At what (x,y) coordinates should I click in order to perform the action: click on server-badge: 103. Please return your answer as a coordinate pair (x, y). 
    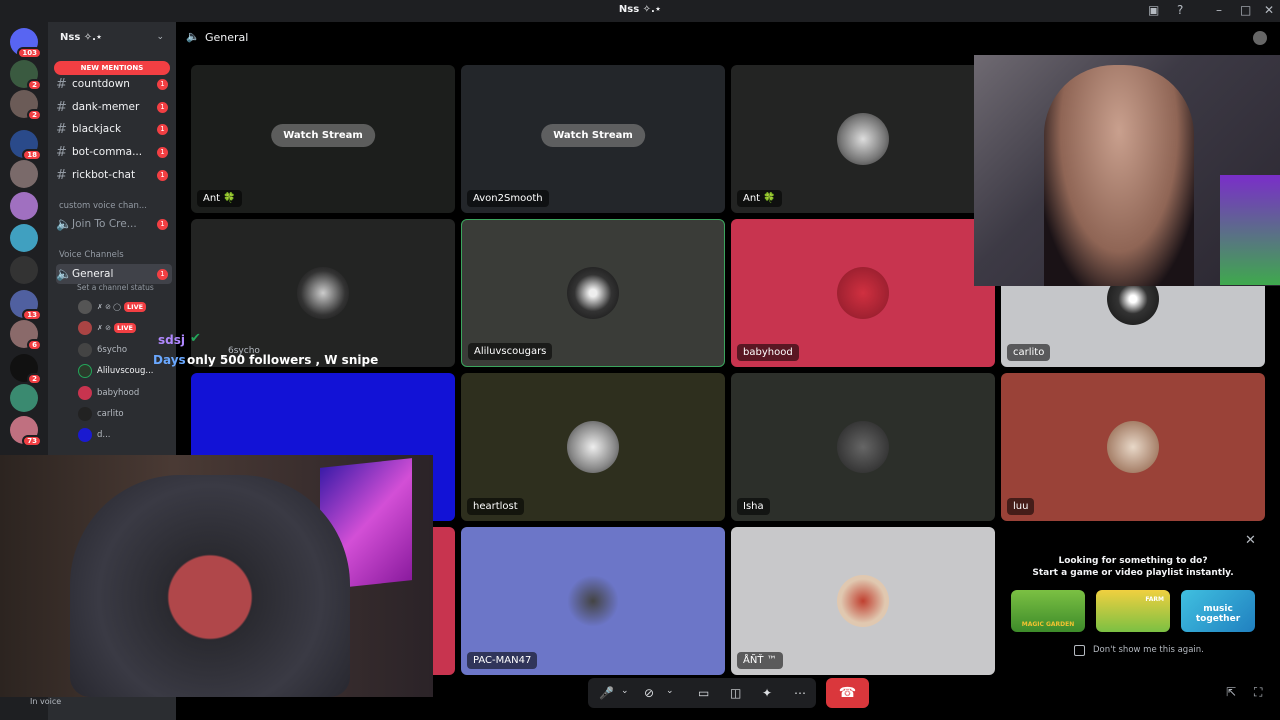
    Looking at the image, I should click on (29, 53).